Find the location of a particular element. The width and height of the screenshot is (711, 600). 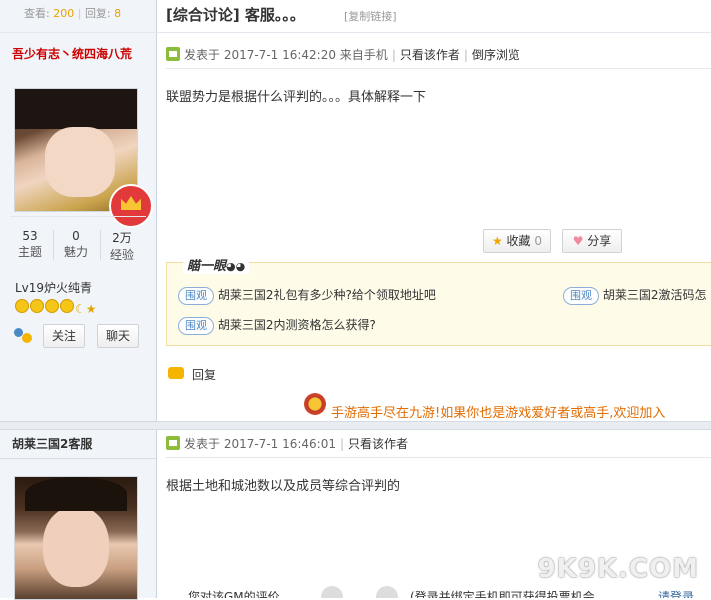

thread-stats: 查看: 200 | 回复: 8 is located at coordinates (73, 13).